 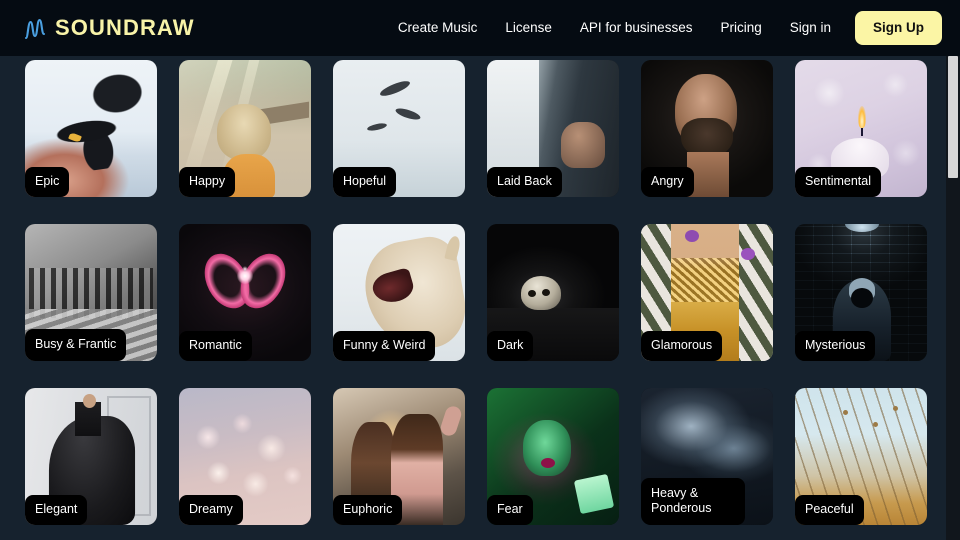 What do you see at coordinates (553, 456) in the screenshot?
I see `mood-card-fear: Fear` at bounding box center [553, 456].